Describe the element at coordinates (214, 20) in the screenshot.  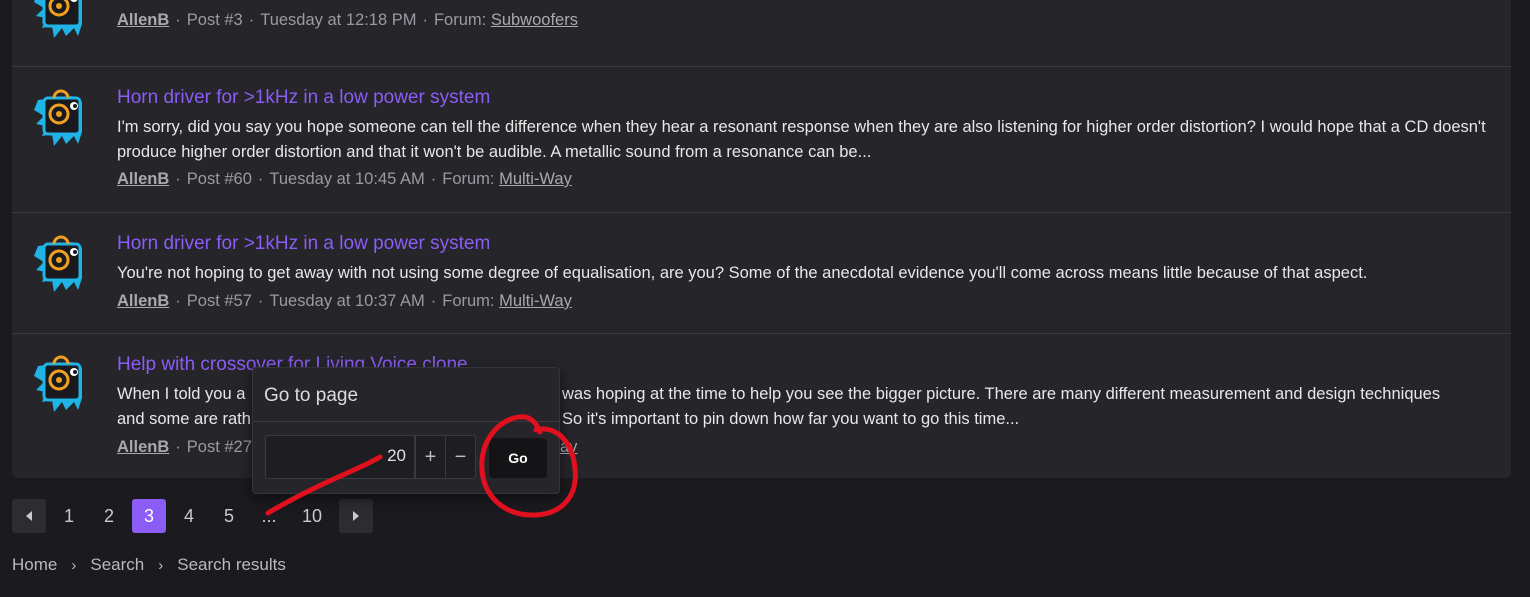
I see `post-number: Post #3` at that location.